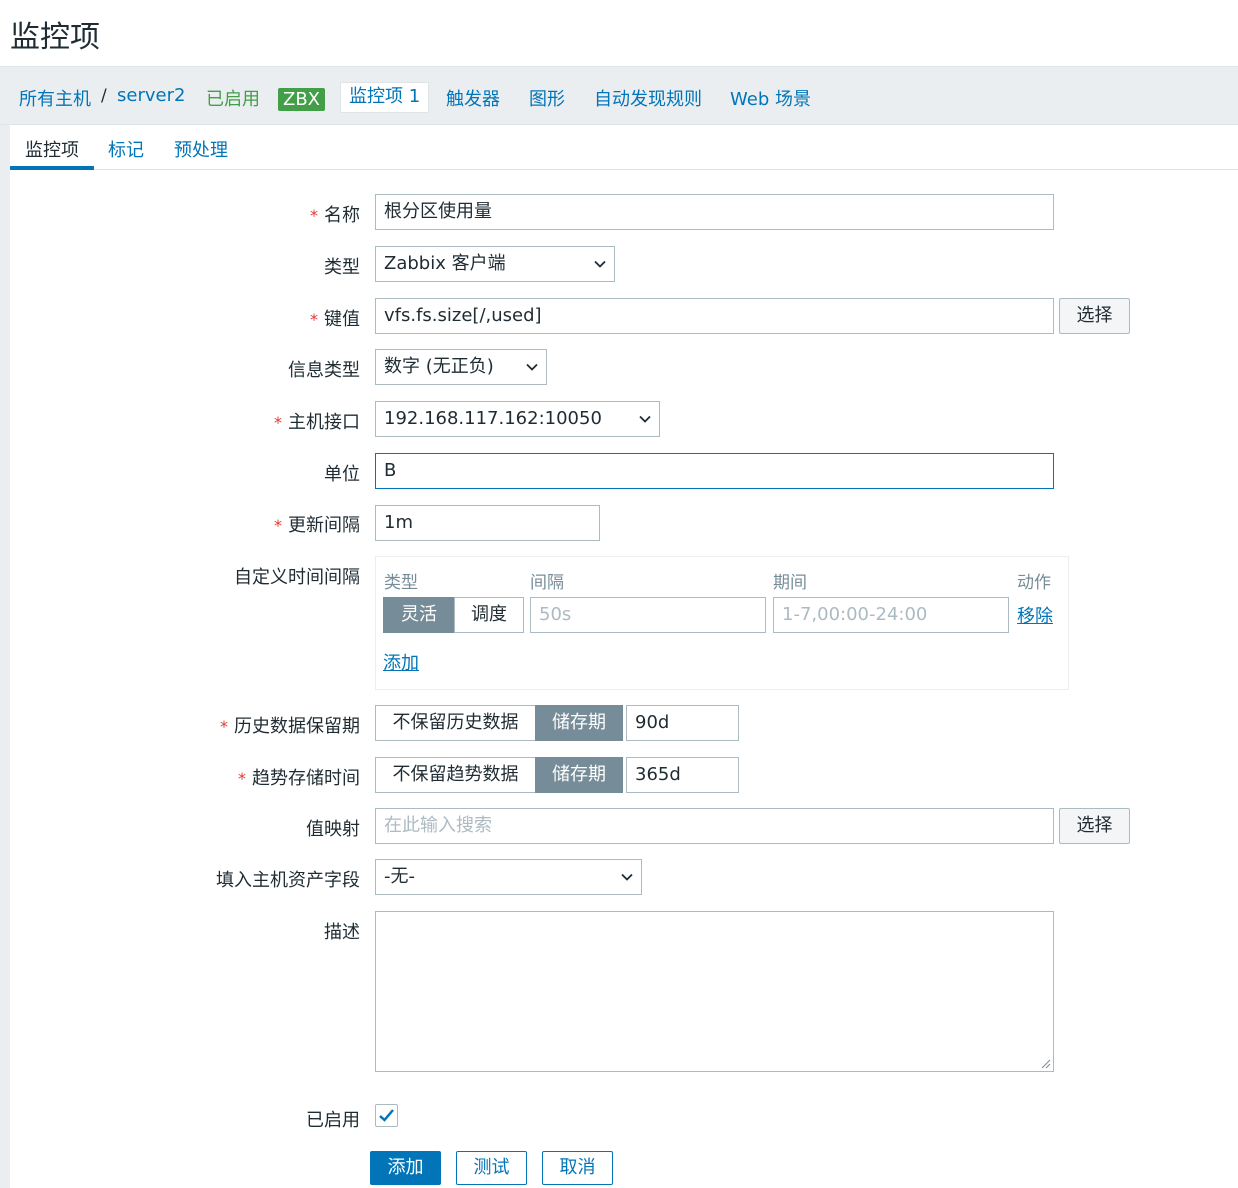 This screenshot has height=1188, width=1238. What do you see at coordinates (335, 215) in the screenshot?
I see `name-label: * 名称` at bounding box center [335, 215].